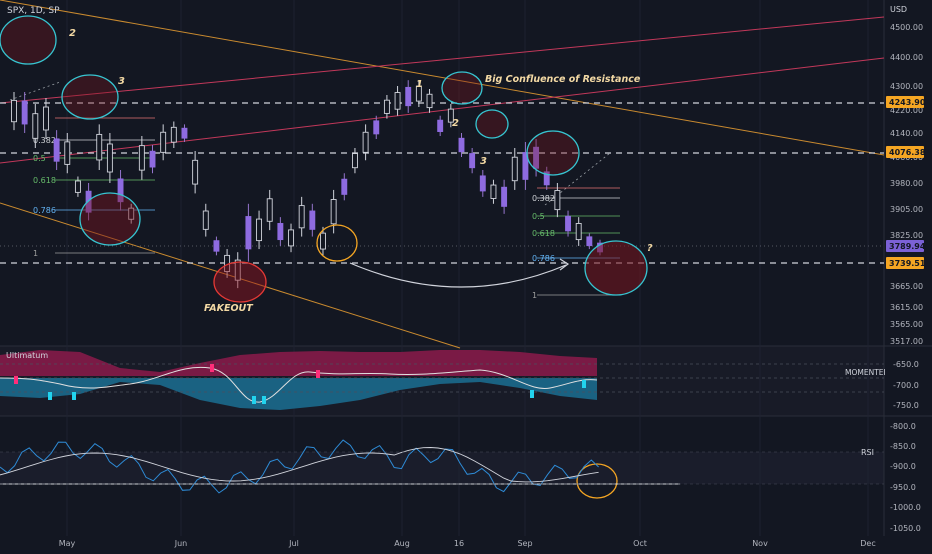 The image size is (932, 554). What do you see at coordinates (466, 543) in the screenshot?
I see `time-axis: May Jun Jul Aug 16 Sep Oct Nov Dec` at bounding box center [466, 543].